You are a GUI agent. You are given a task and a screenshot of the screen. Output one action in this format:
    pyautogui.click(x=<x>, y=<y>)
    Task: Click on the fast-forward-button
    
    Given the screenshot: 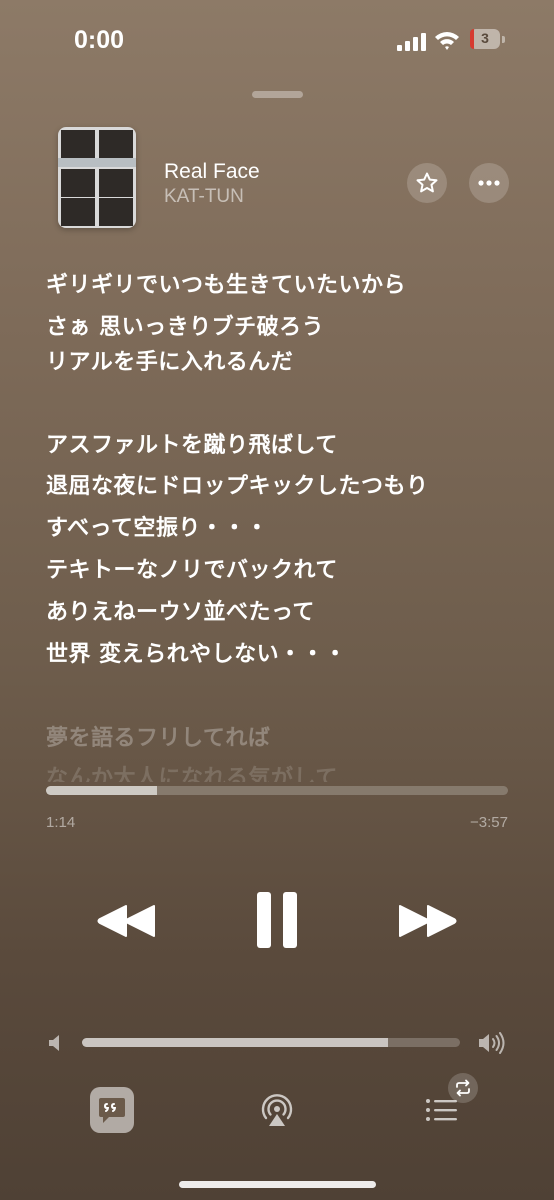 What is the action you would take?
    pyautogui.click(x=427, y=921)
    